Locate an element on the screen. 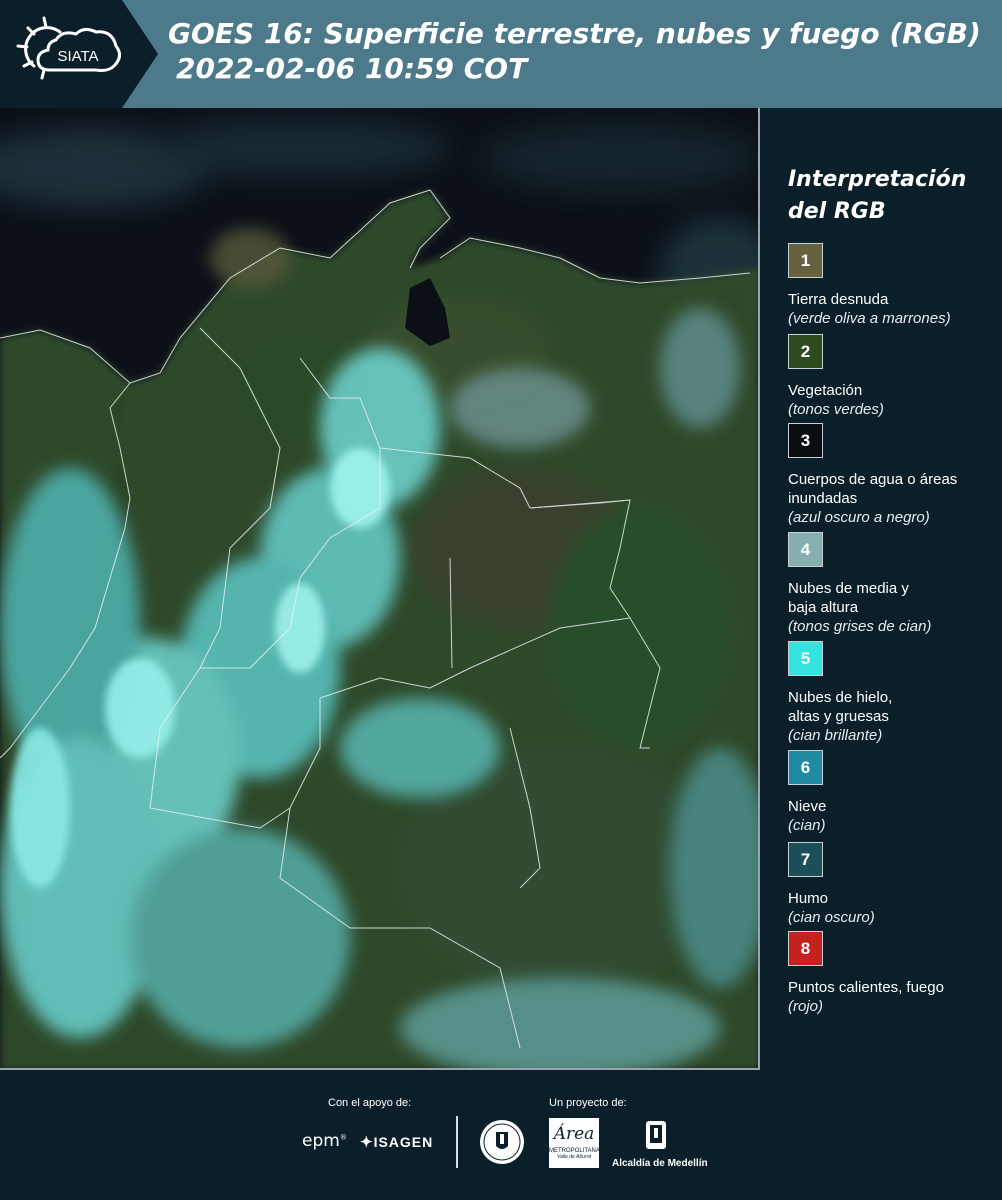  legend-swatch: 2 is located at coordinates (805, 351).